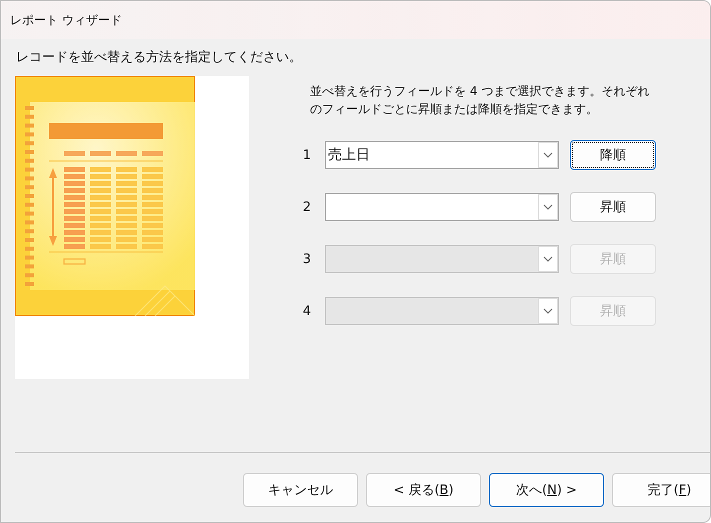  I want to click on window-title: レポート ウィザード, so click(66, 20).